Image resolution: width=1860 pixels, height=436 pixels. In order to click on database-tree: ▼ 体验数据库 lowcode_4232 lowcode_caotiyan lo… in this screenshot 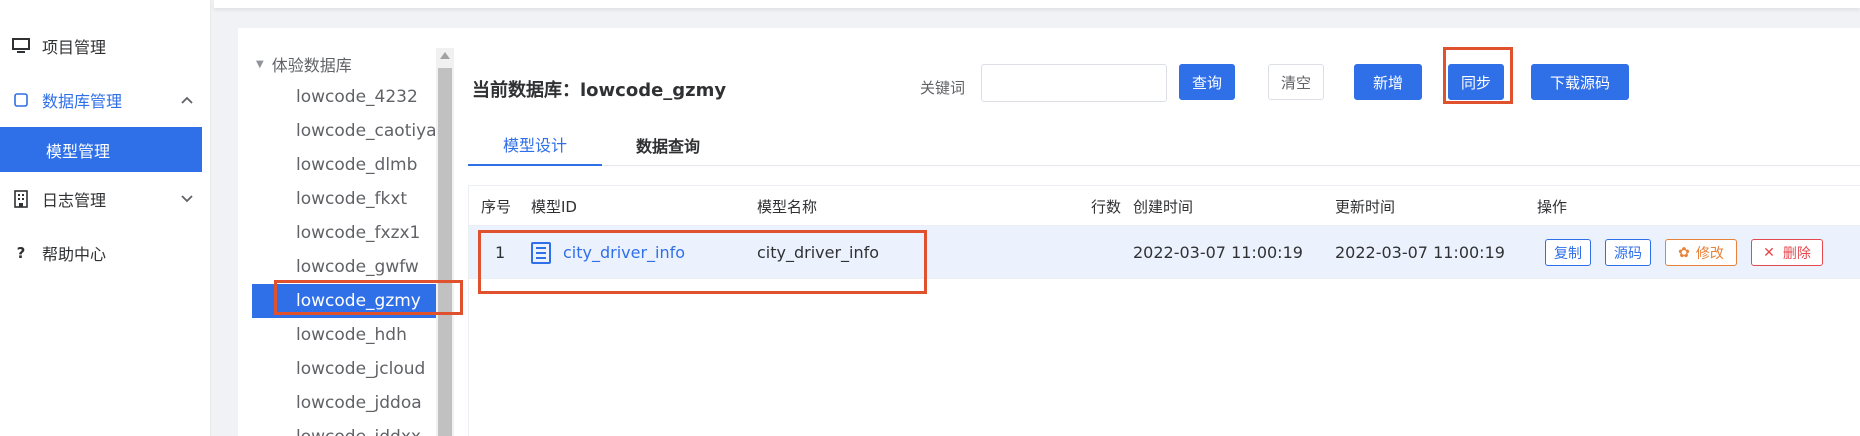, I will do `click(347, 232)`.